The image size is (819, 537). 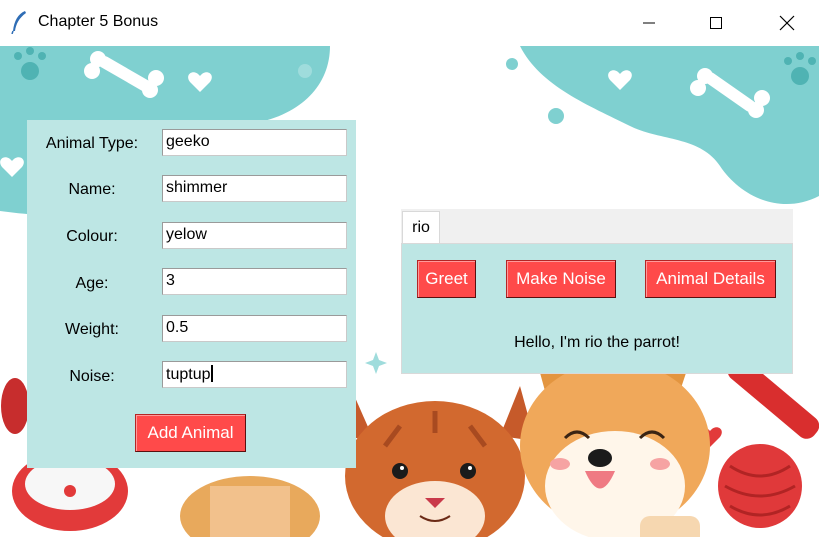 I want to click on colour-input: yelow, so click(x=254, y=235).